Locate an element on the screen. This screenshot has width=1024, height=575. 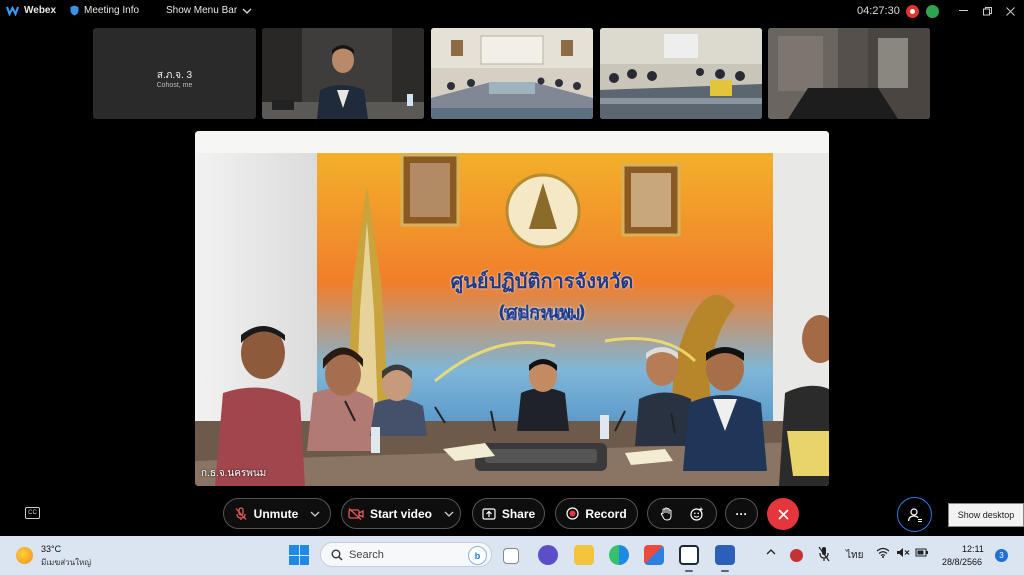
search-icon is located at coordinates (337, 555).